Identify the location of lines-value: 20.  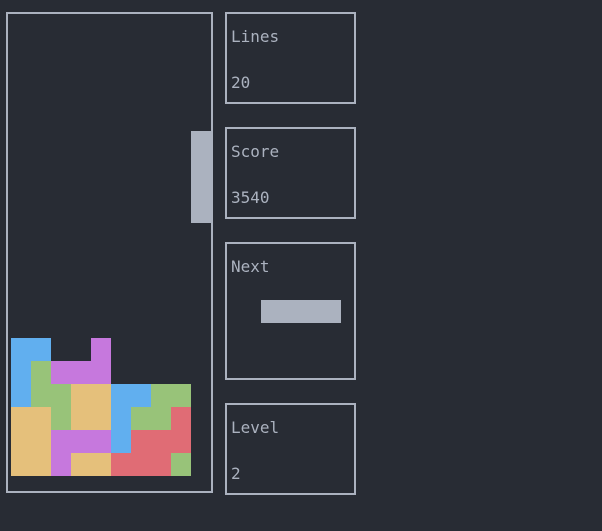
(241, 82).